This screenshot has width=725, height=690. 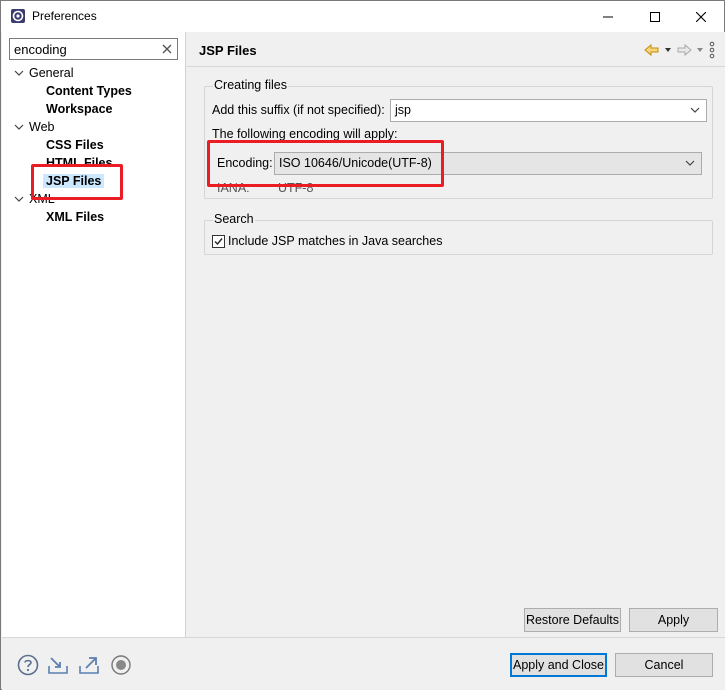 What do you see at coordinates (42, 199) in the screenshot?
I see `tree-label-xml: XML` at bounding box center [42, 199].